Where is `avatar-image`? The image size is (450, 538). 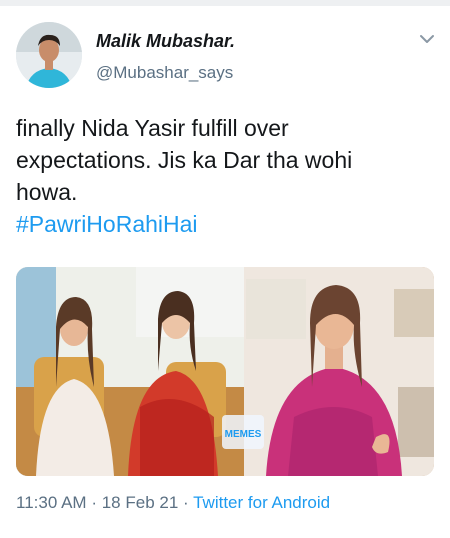 avatar-image is located at coordinates (49, 55).